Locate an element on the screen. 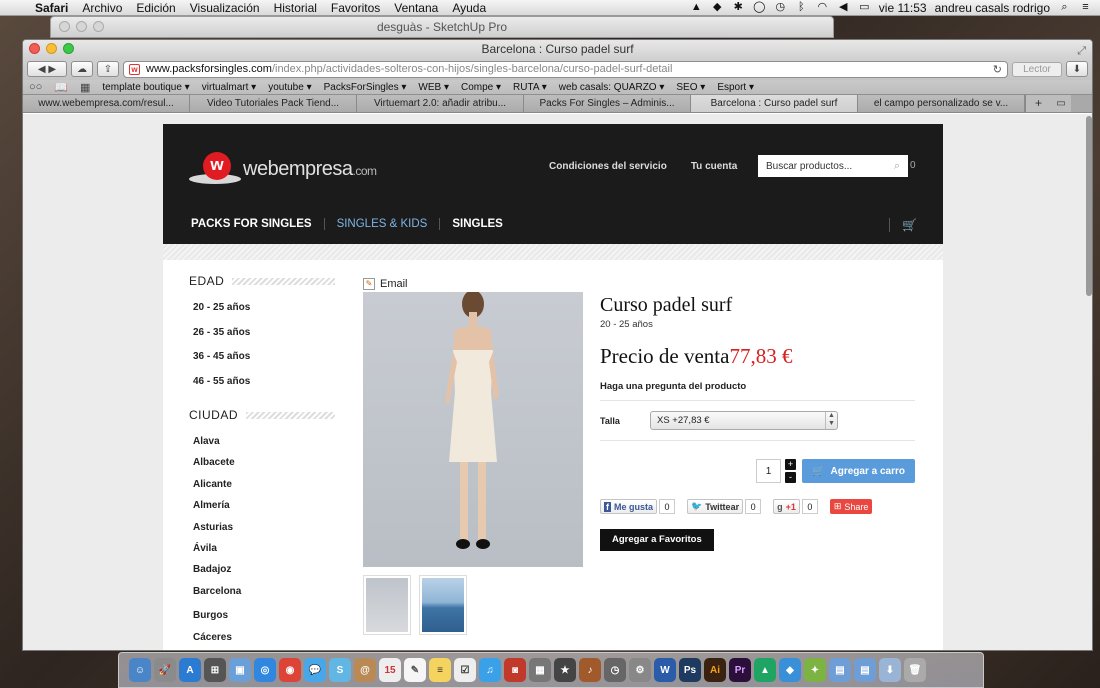  sketchup-window: desguàs - SketchUp Pro is located at coordinates (442, 27).